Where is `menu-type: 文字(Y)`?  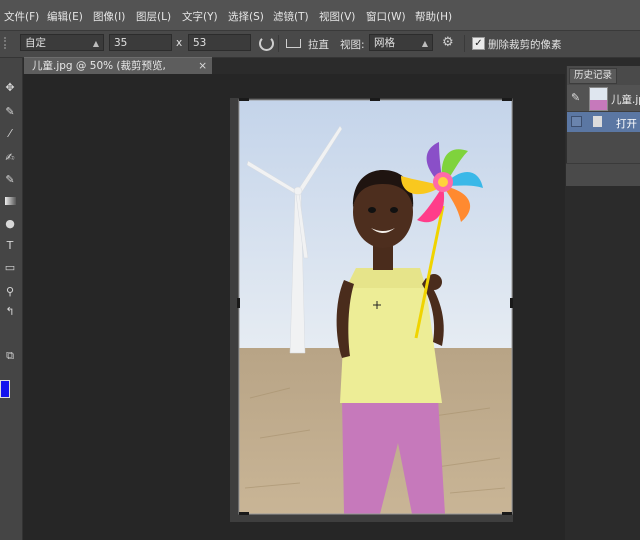 menu-type: 文字(Y) is located at coordinates (200, 16).